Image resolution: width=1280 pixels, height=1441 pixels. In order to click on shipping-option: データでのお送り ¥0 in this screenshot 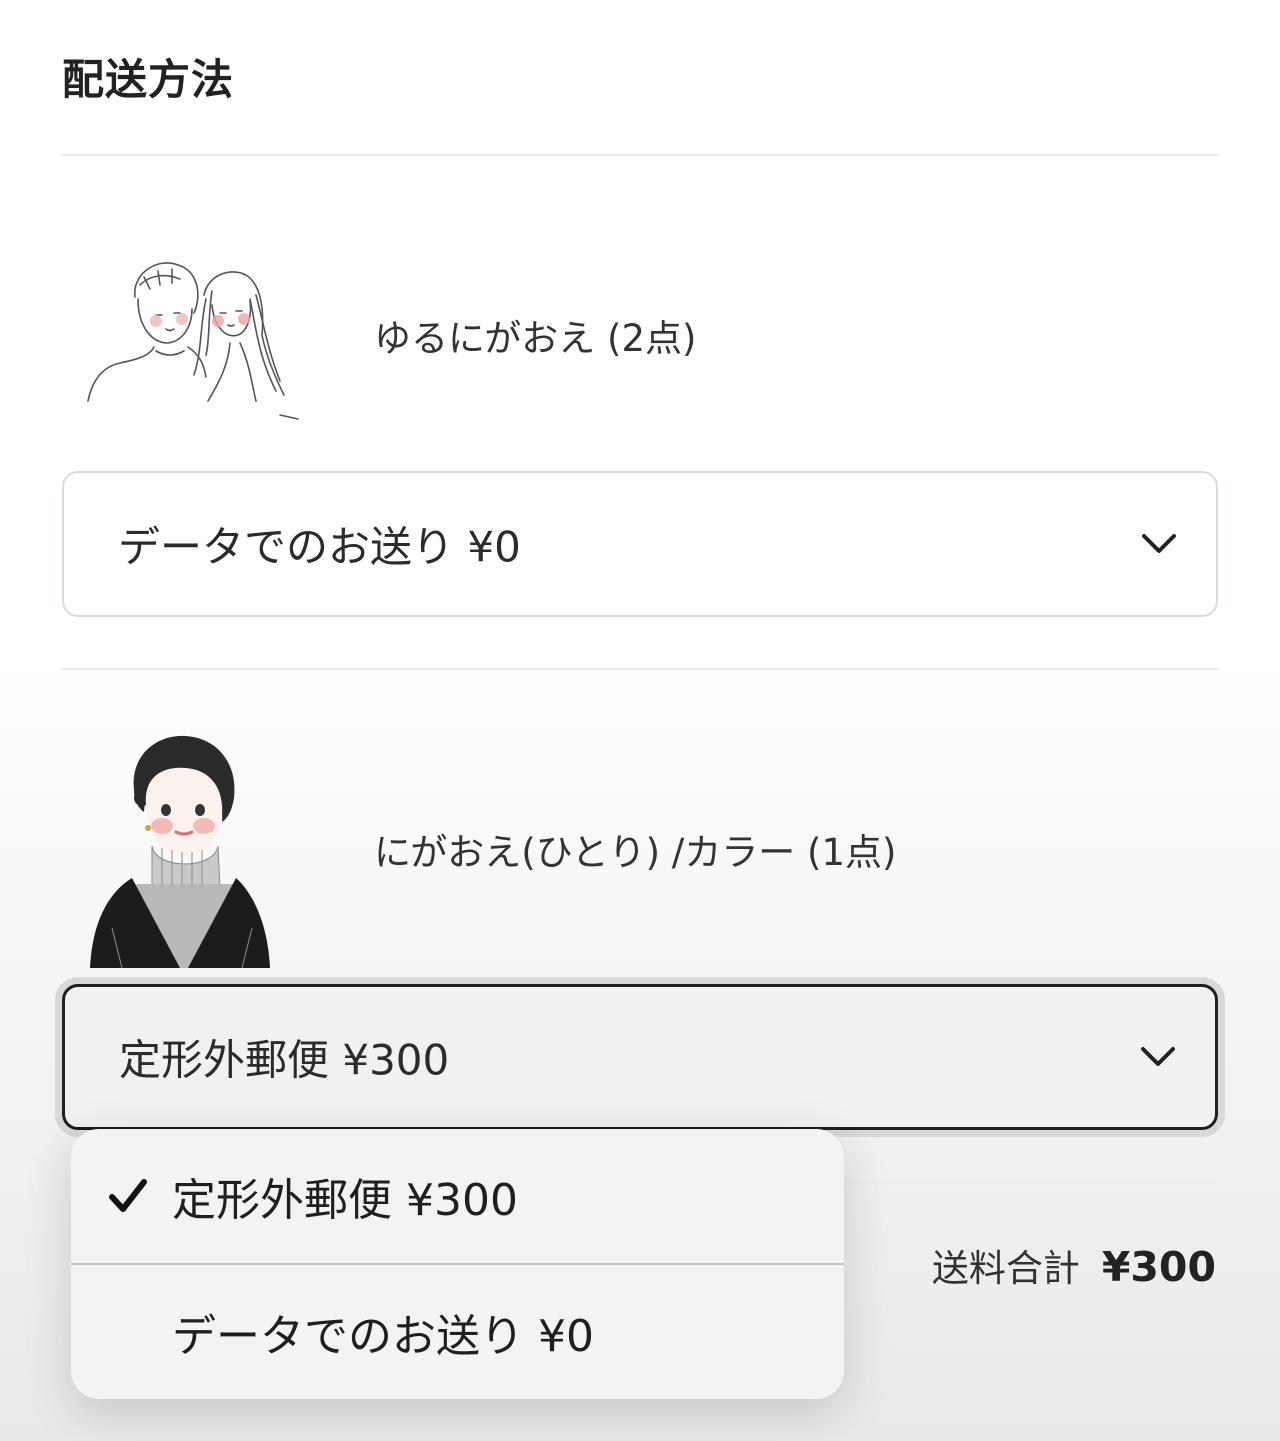, I will do `click(457, 1332)`.